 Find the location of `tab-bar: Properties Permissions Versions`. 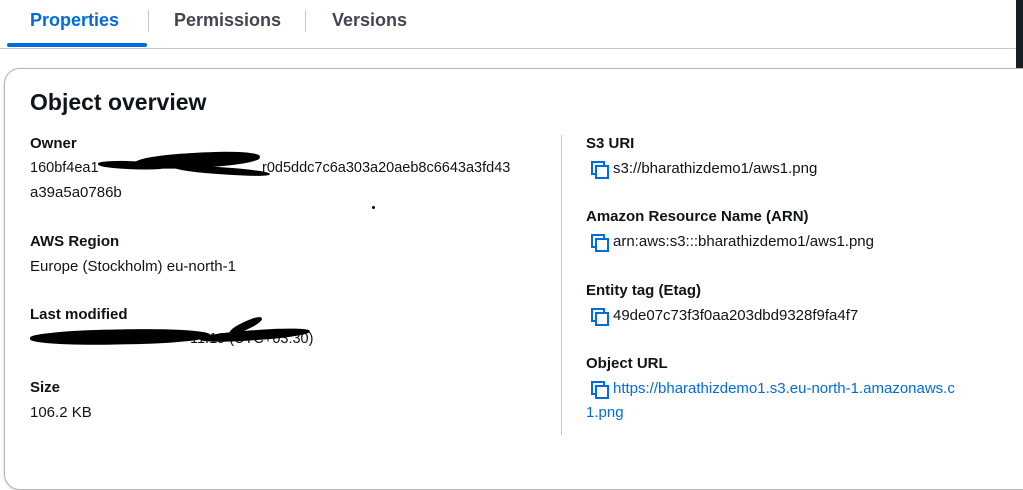

tab-bar: Properties Permissions Versions is located at coordinates (508, 24).